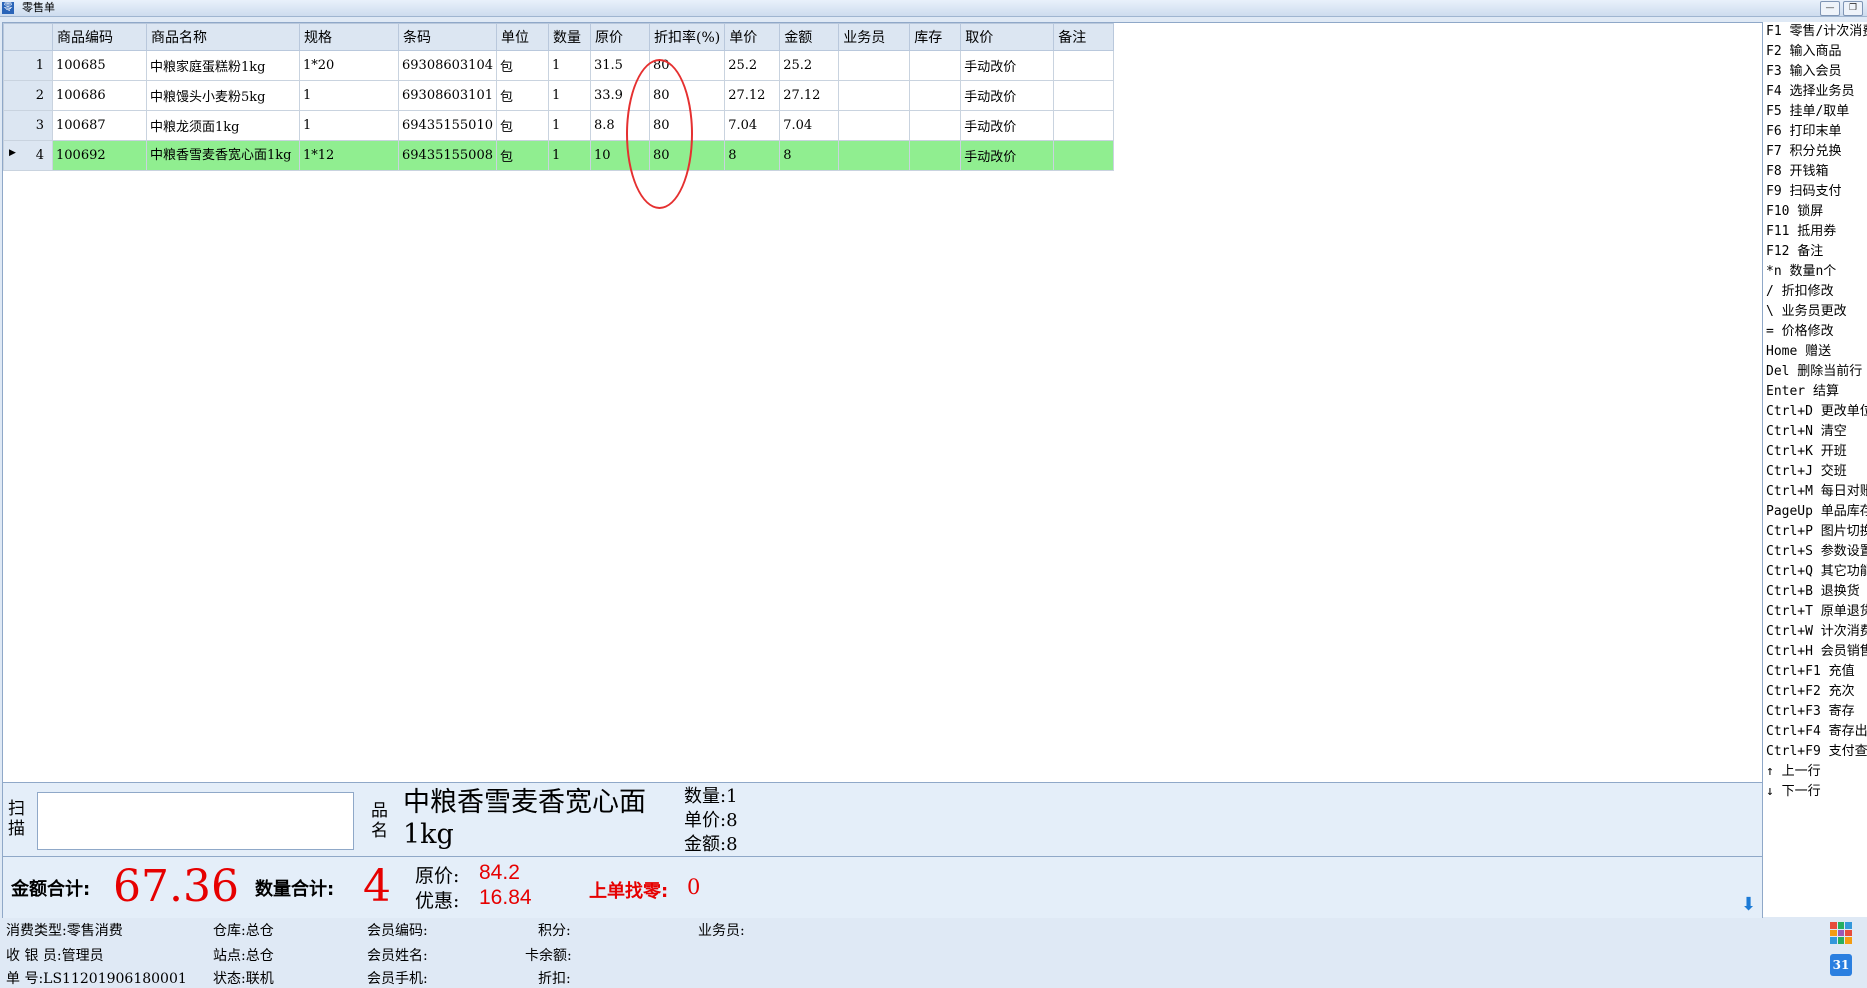  What do you see at coordinates (874, 37) in the screenshot?
I see `col-header-salesman: 业务员` at bounding box center [874, 37].